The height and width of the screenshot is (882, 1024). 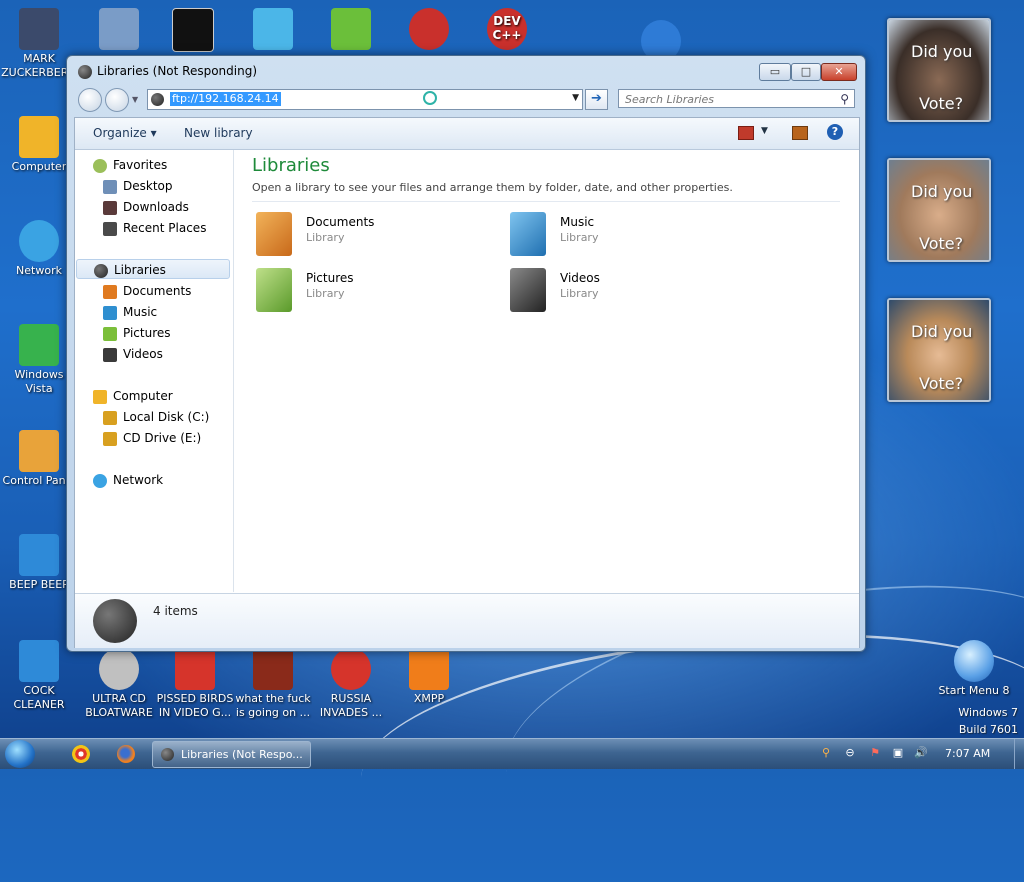 What do you see at coordinates (153, 269) in the screenshot?
I see `nav-libraries: Libraries` at bounding box center [153, 269].